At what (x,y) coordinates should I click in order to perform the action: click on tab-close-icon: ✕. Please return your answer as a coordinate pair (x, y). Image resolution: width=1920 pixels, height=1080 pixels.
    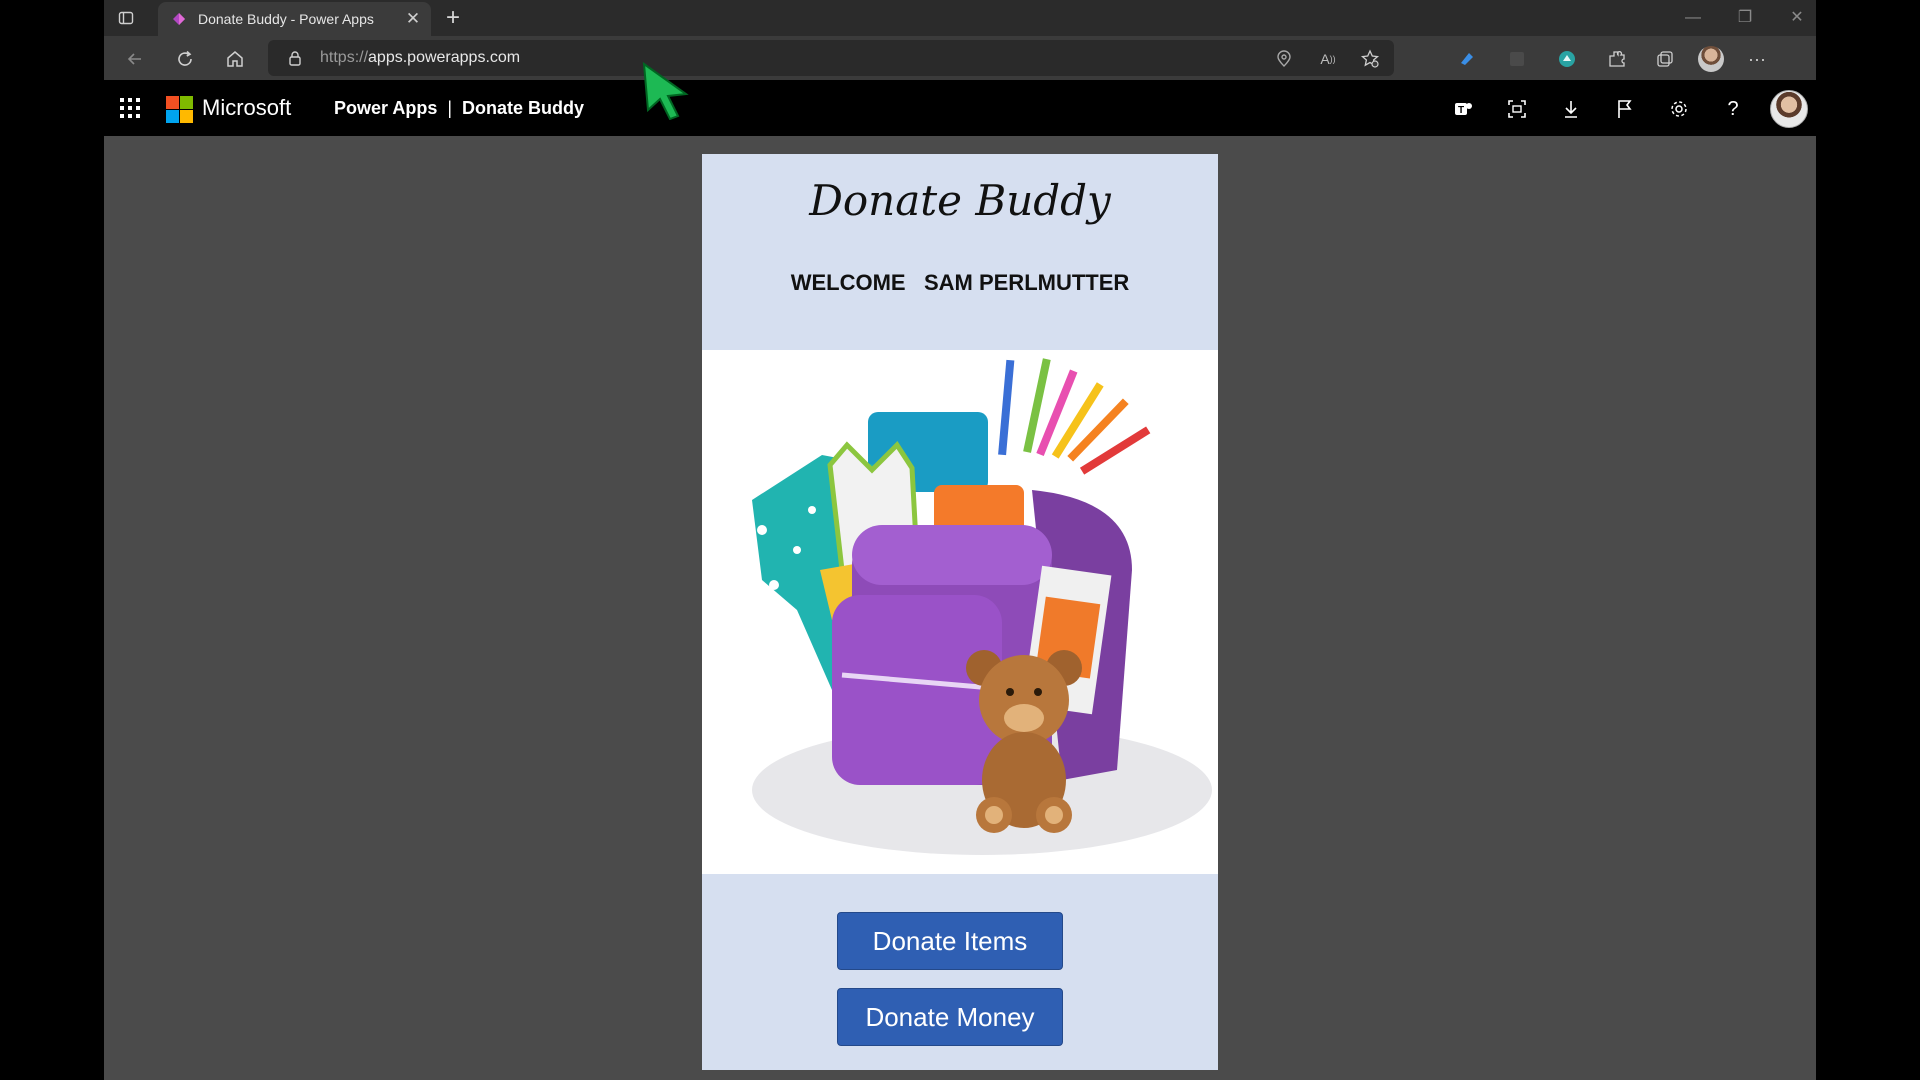
    Looking at the image, I should click on (413, 19).